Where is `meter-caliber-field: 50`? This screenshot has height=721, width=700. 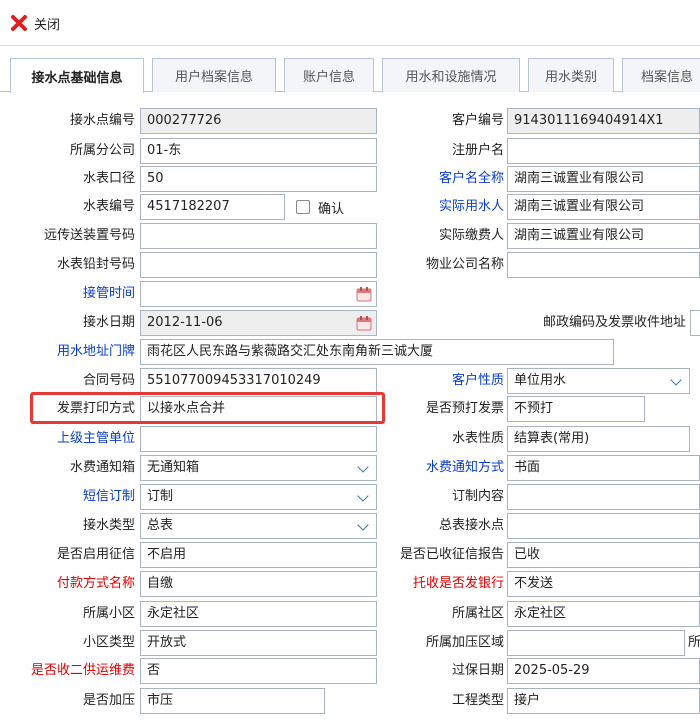 meter-caliber-field: 50 is located at coordinates (258, 179).